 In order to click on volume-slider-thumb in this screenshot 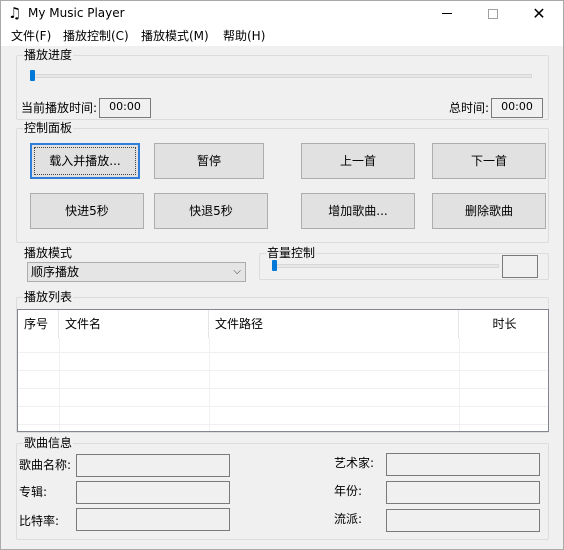, I will do `click(274, 265)`.